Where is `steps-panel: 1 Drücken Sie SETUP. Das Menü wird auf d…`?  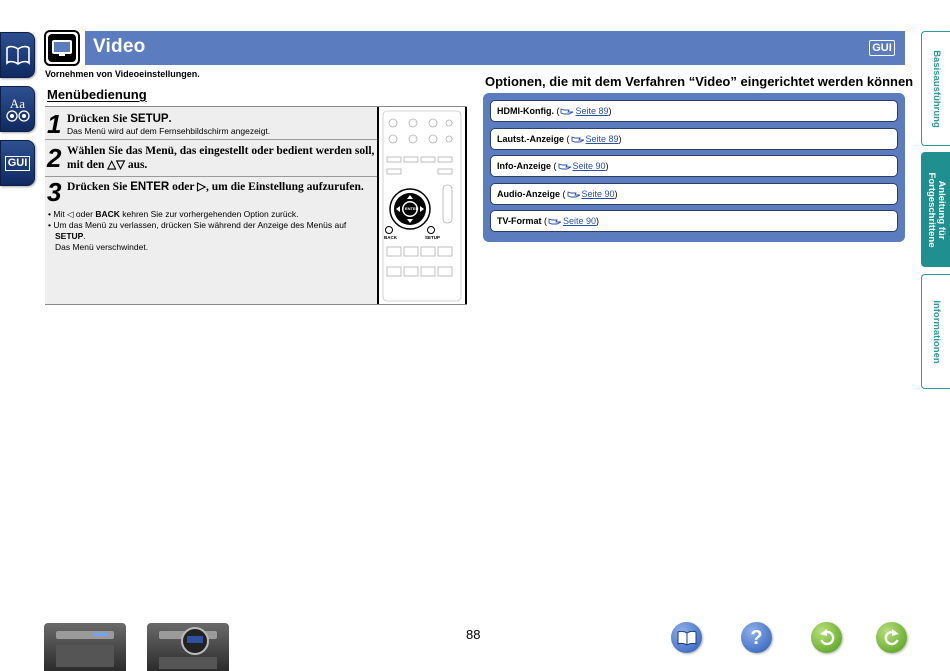
steps-panel: 1 Drücken Sie SETUP. Das Menü wird auf d… is located at coordinates (256, 205).